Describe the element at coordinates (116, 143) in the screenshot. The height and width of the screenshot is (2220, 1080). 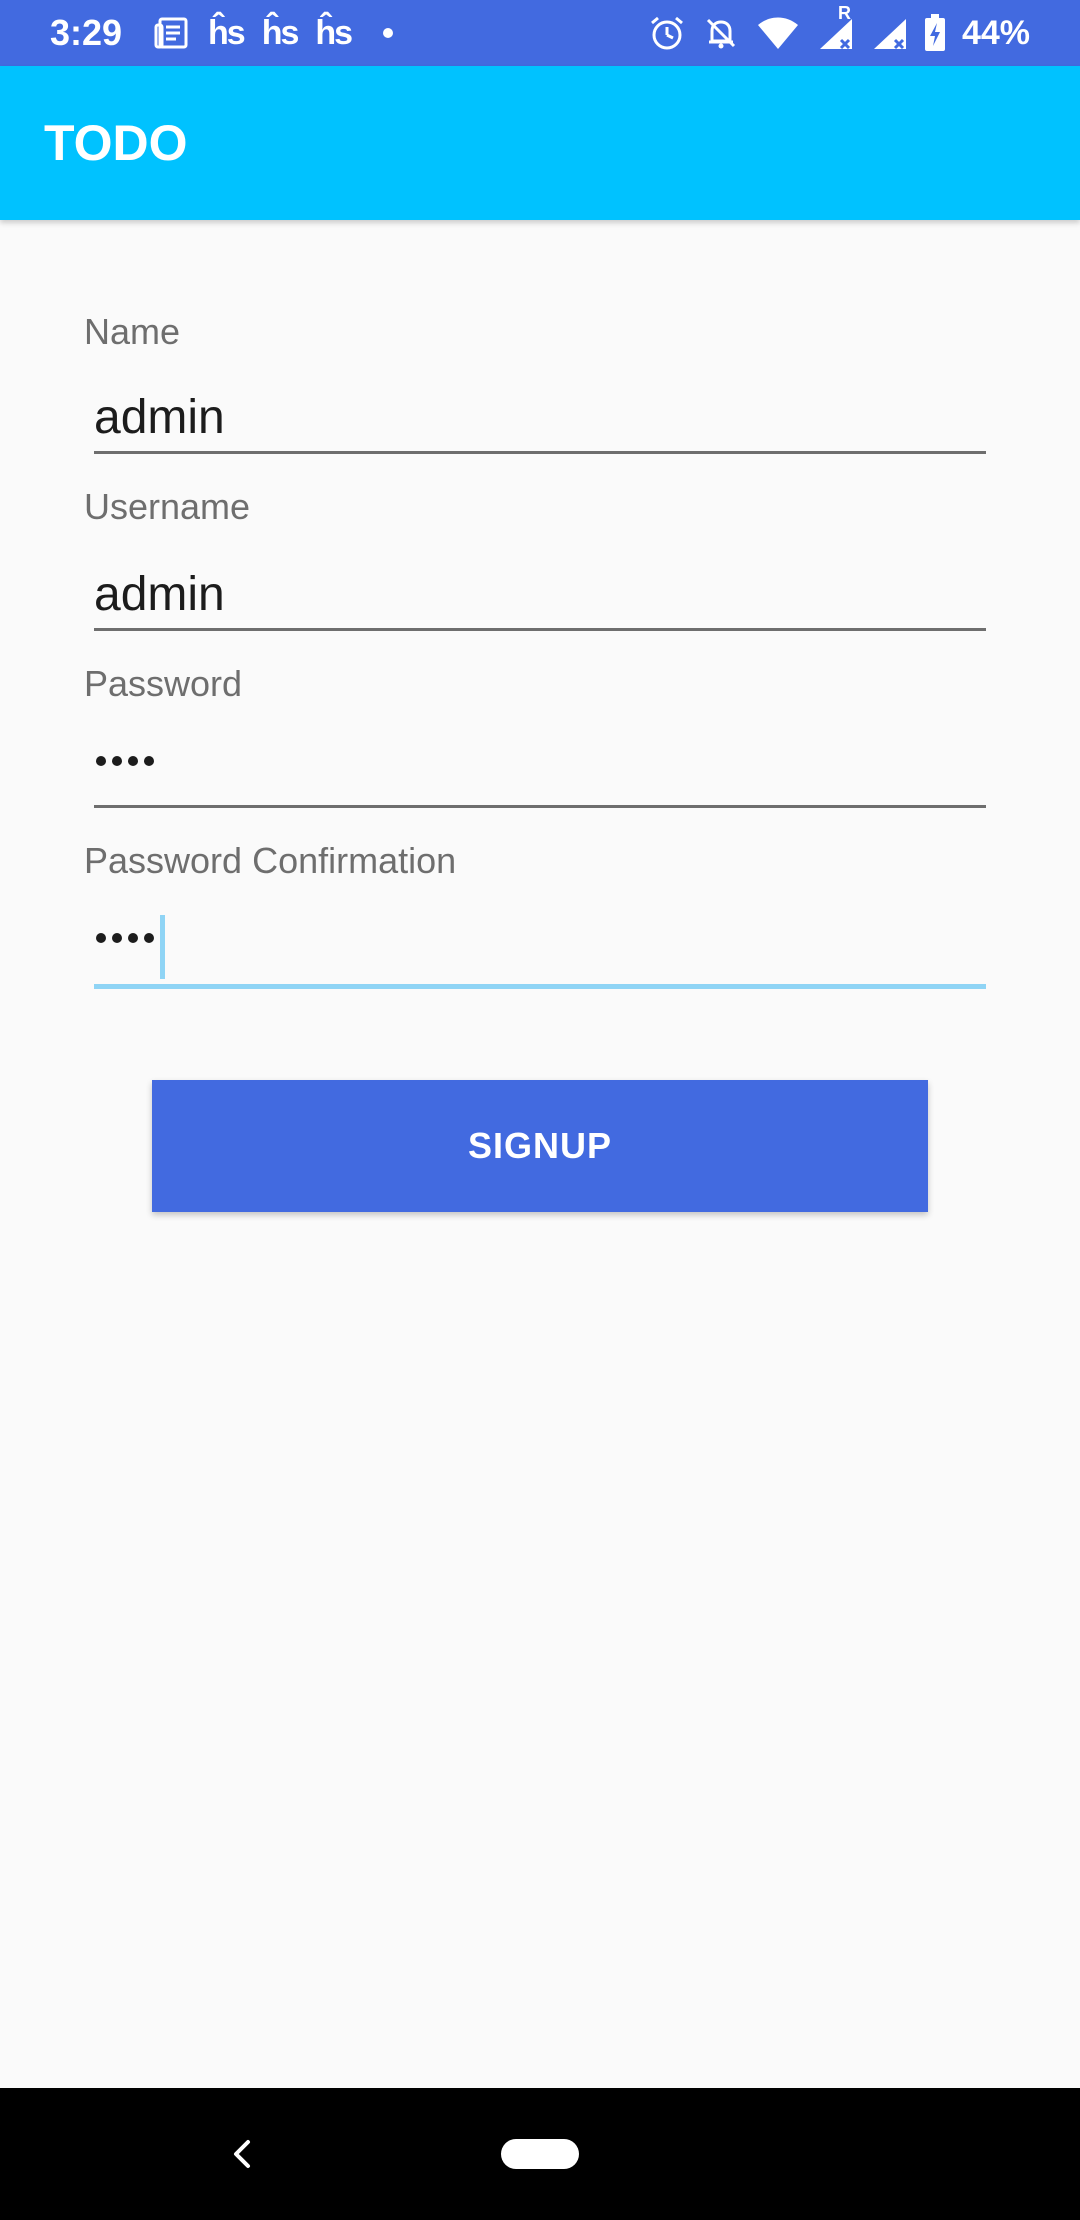
I see `app-title: TODO` at that location.